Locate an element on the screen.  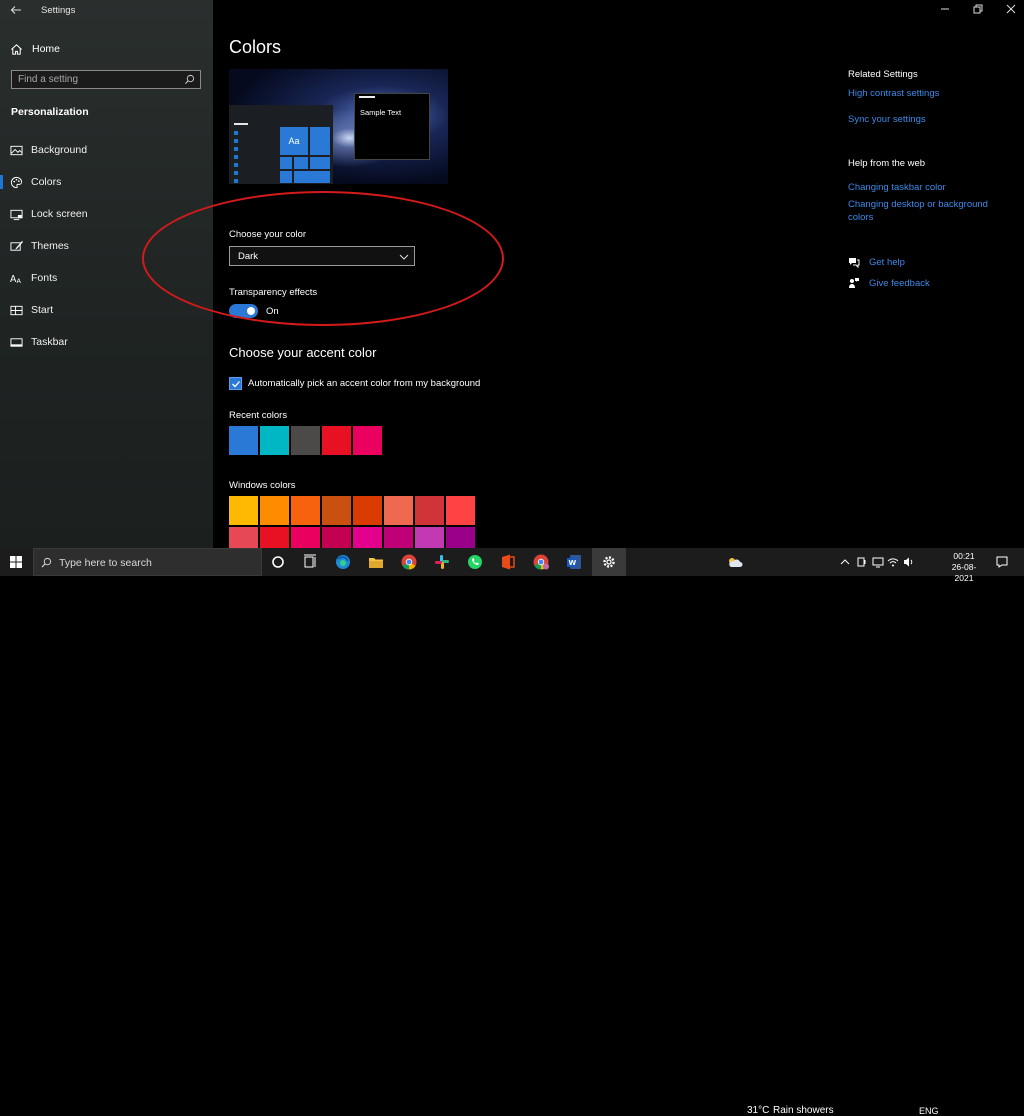
auto-accent-checkbox is located at coordinates (235, 383).